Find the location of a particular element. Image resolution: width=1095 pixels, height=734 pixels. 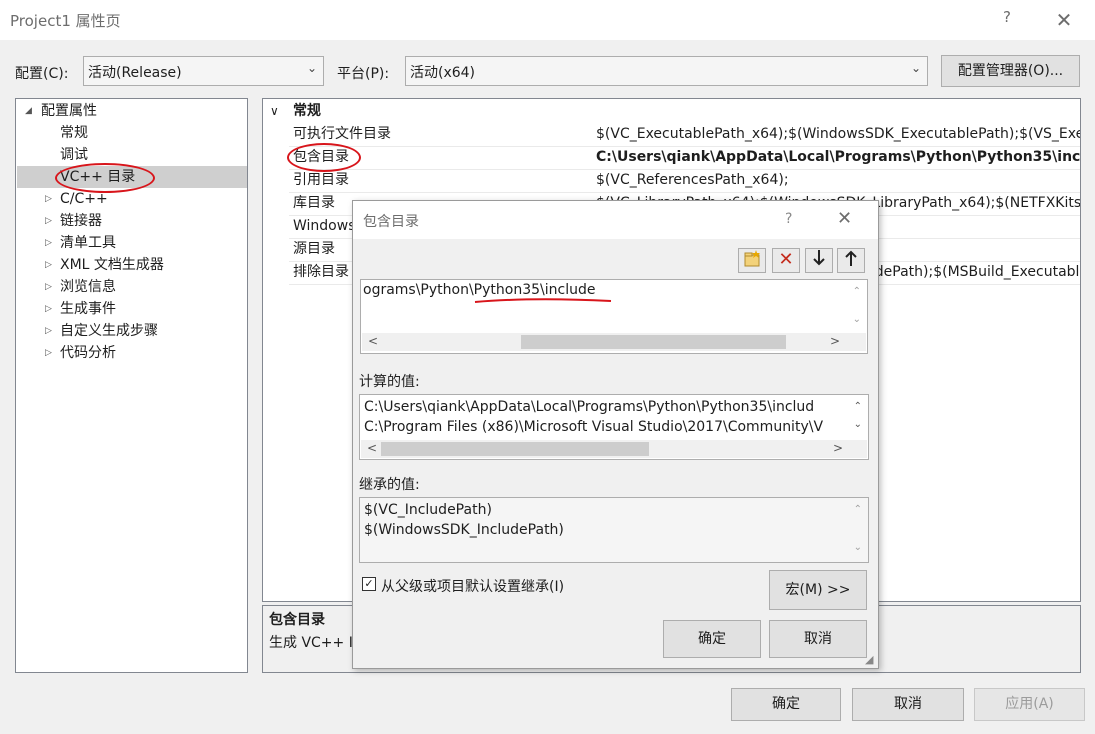

inherit-checkbox-label: 从父级或项目默认设置继承(I) is located at coordinates (472, 586).